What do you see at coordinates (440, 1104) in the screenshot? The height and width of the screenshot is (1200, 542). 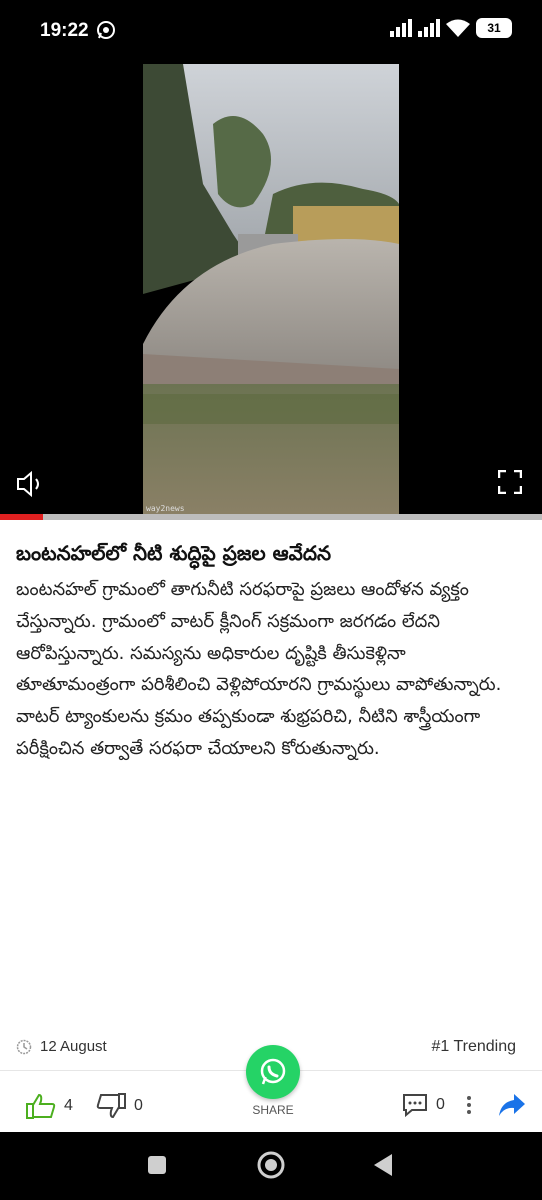 I see `comment-count: 0` at bounding box center [440, 1104].